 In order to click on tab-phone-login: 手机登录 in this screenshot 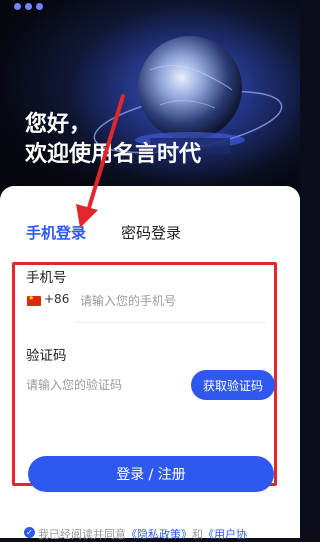, I will do `click(56, 232)`.